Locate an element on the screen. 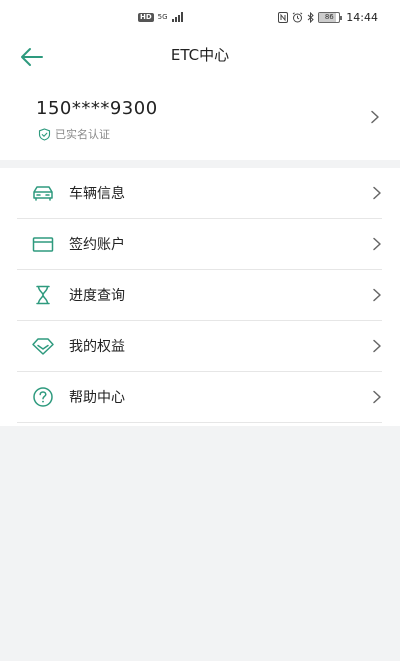 The width and height of the screenshot is (400, 661). menu-item-label: 车辆信息 is located at coordinates (97, 194).